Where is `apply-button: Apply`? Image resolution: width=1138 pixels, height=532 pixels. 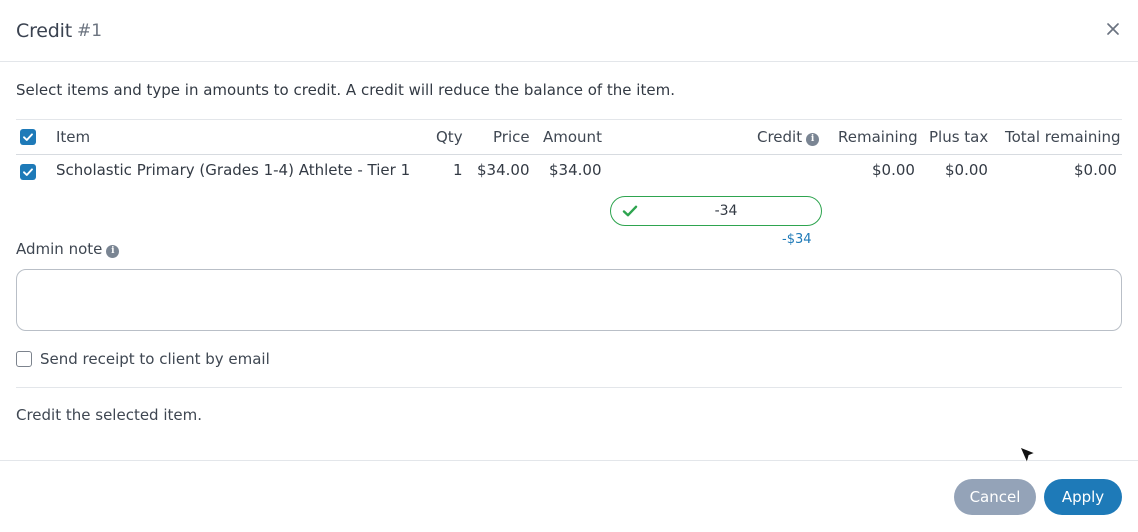
apply-button: Apply is located at coordinates (1083, 497).